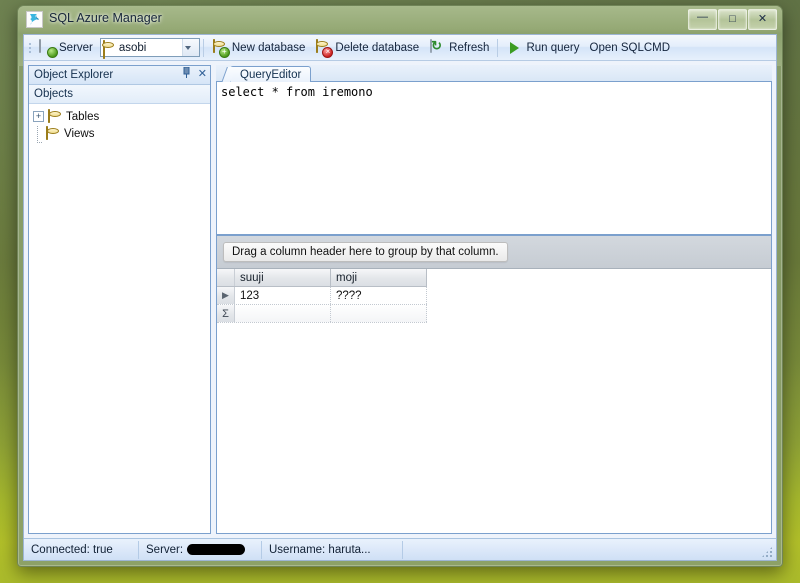 This screenshot has height=583, width=800. I want to click on tab-queryeditor: QueryEditor, so click(271, 74).